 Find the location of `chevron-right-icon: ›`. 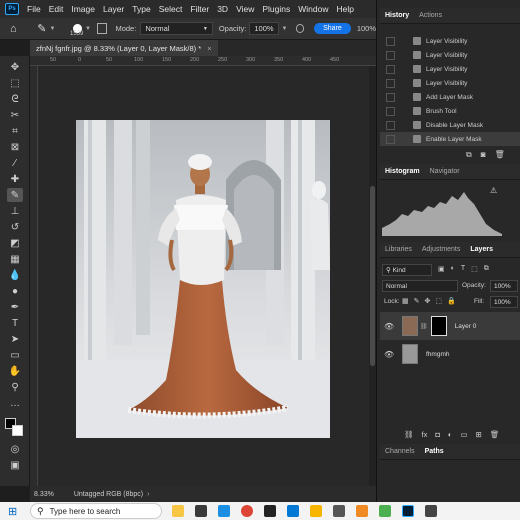

chevron-right-icon: › is located at coordinates (148, 494).